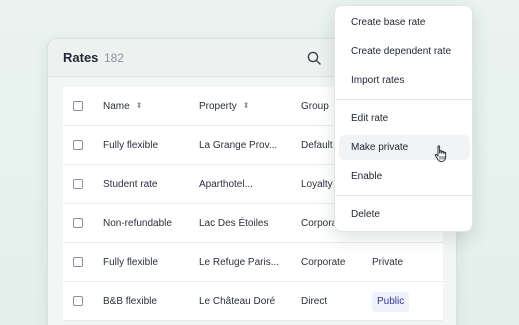 The height and width of the screenshot is (325, 519). I want to click on menu-item-enable: Enable, so click(404, 176).